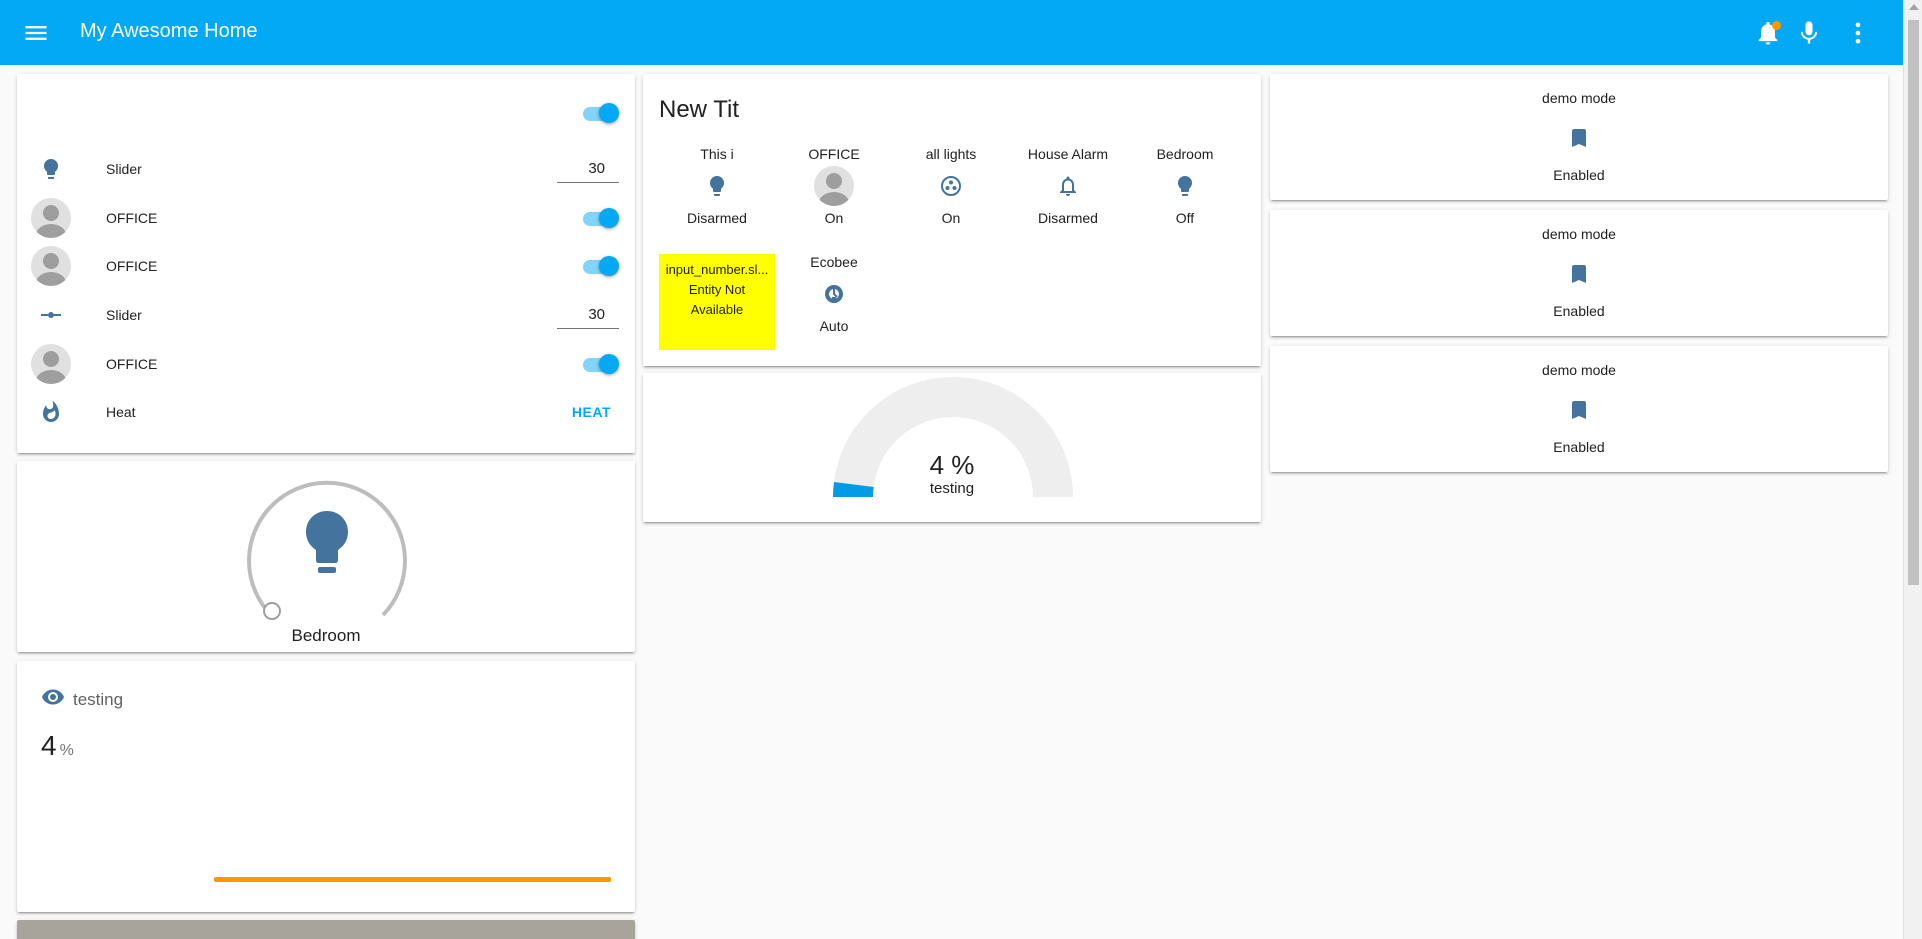 Image resolution: width=1922 pixels, height=939 pixels. What do you see at coordinates (600, 113) in the screenshot?
I see `header-toggle` at bounding box center [600, 113].